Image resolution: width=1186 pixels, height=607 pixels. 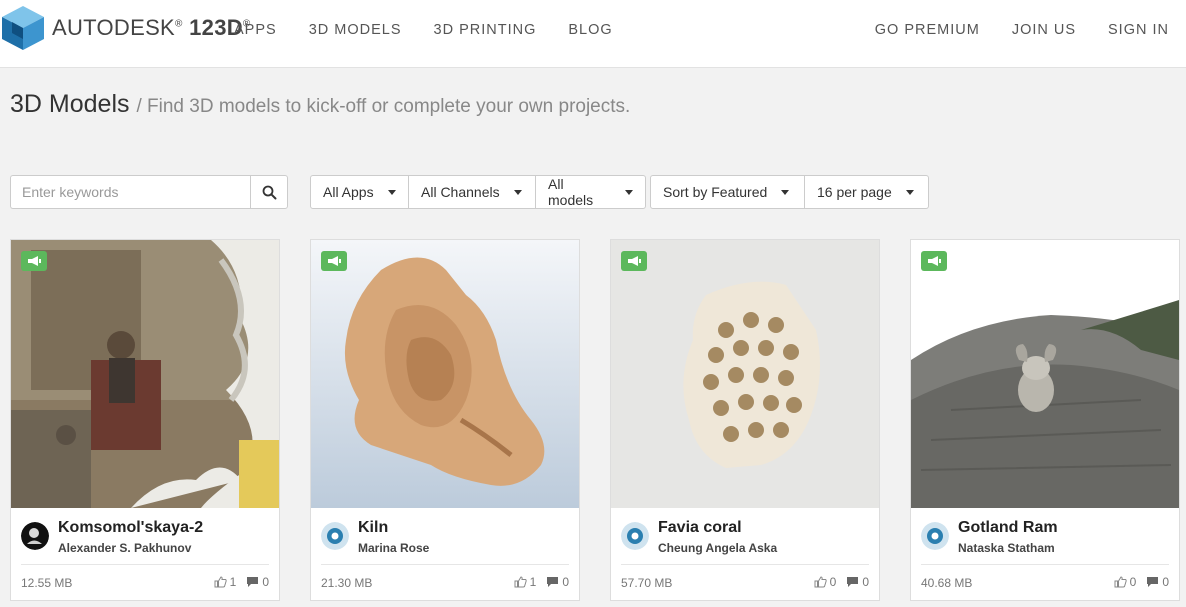 I want to click on brand-logo: AUTODESK® 123D®, so click(x=125, y=28).